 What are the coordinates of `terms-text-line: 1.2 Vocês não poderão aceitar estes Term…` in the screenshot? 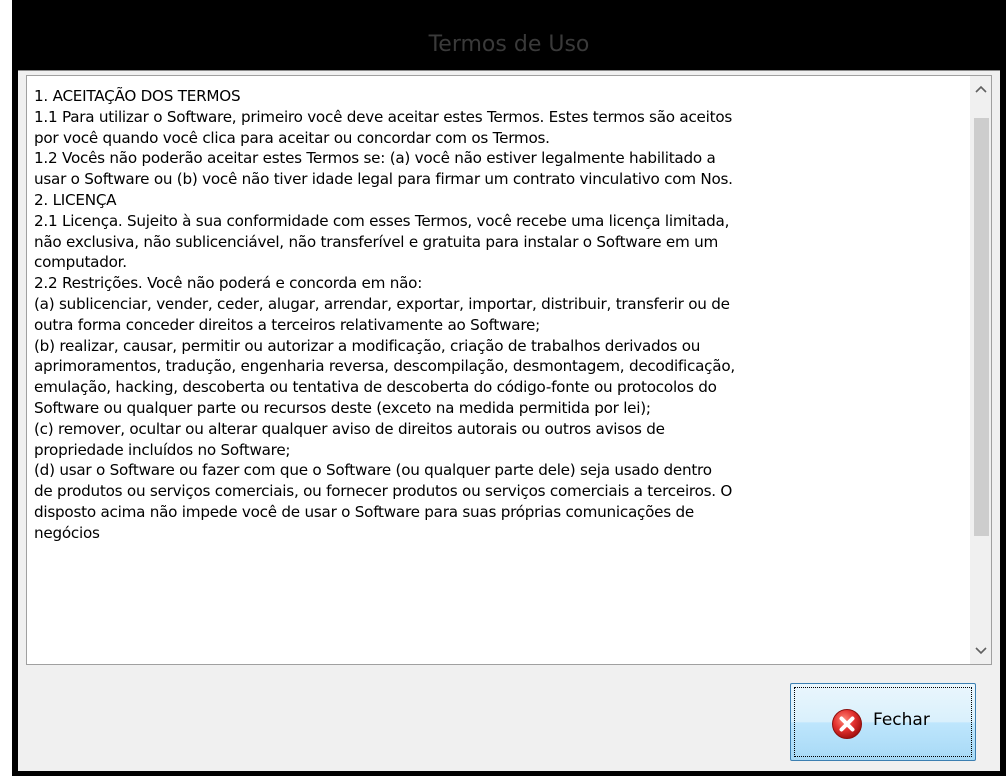 It's located at (375, 158).